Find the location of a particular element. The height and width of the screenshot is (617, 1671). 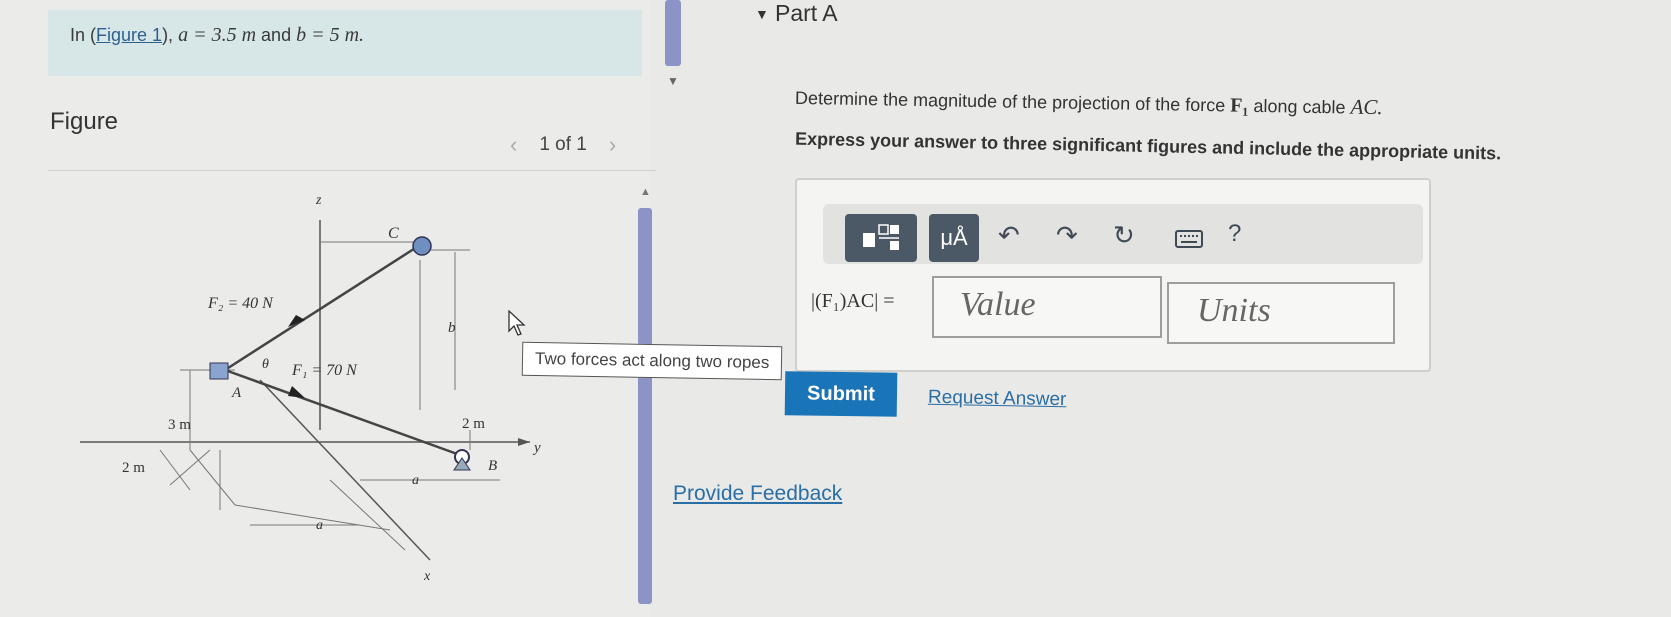

keyboard-icon is located at coordinates (1189, 239).